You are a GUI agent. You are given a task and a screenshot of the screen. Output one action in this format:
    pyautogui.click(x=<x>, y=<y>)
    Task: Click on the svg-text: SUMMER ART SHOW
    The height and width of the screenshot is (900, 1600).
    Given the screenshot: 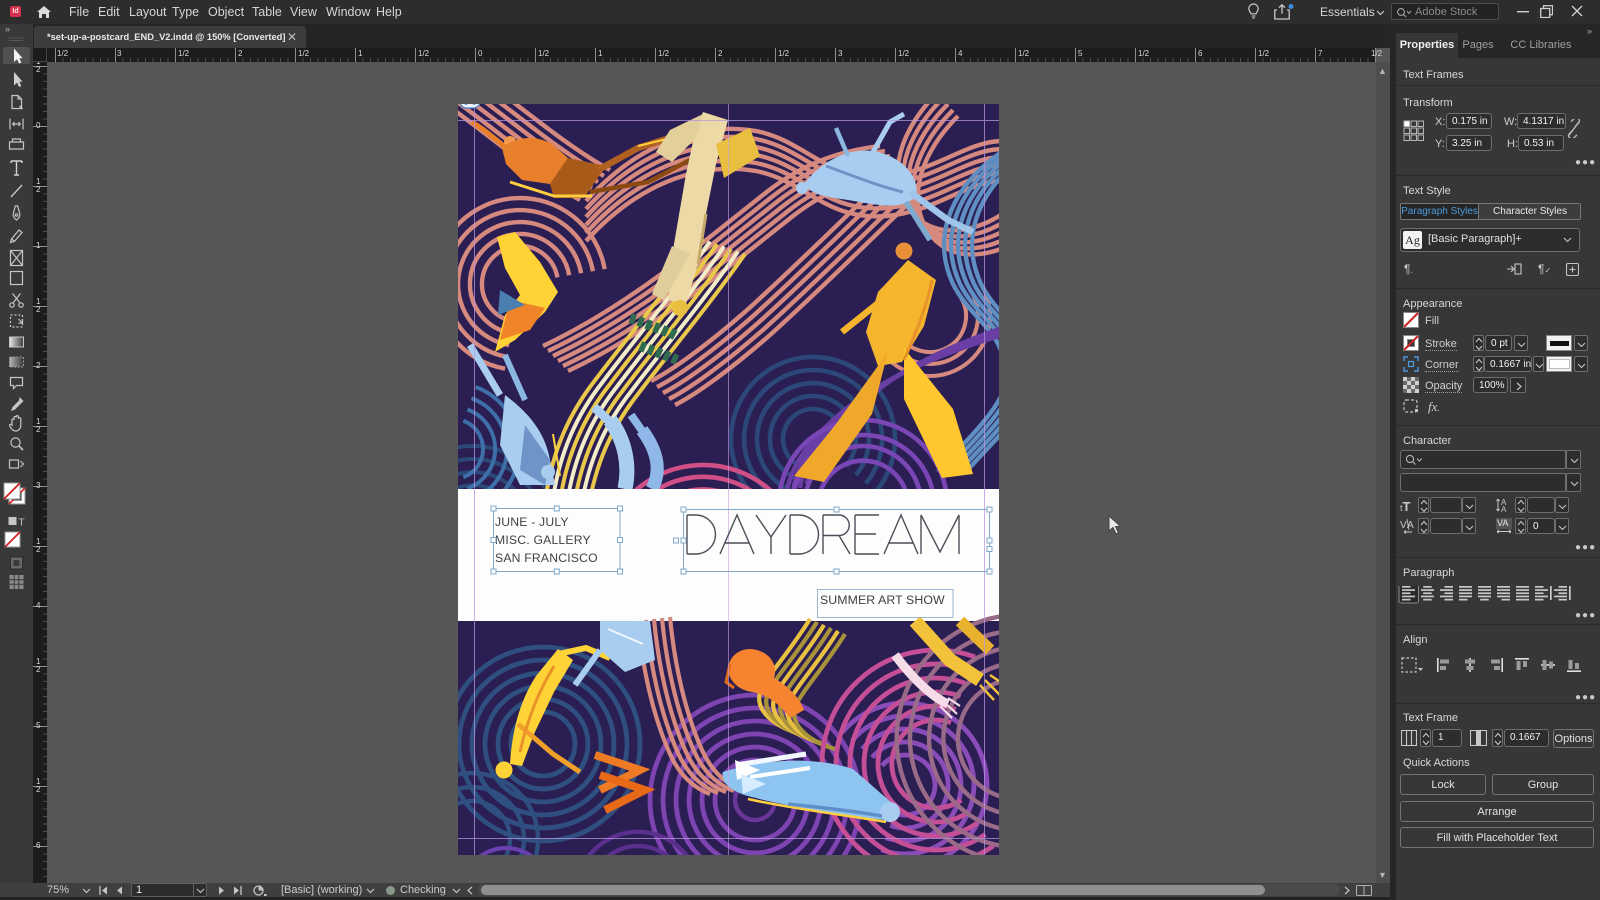 What is the action you would take?
    pyautogui.click(x=882, y=600)
    